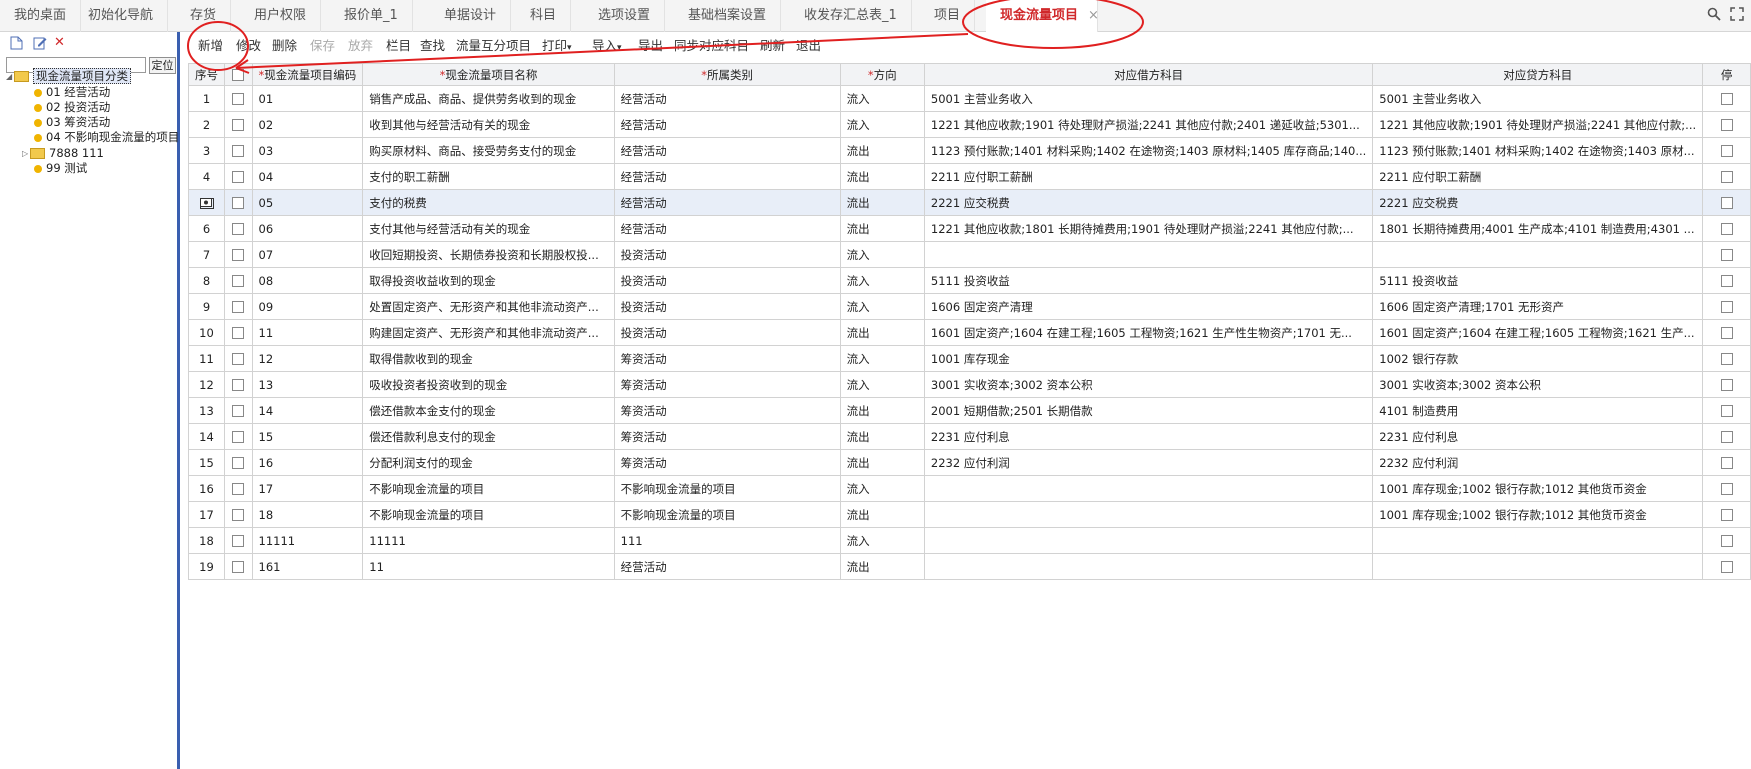 The image size is (1751, 769). I want to click on header-select-all, so click(238, 74).